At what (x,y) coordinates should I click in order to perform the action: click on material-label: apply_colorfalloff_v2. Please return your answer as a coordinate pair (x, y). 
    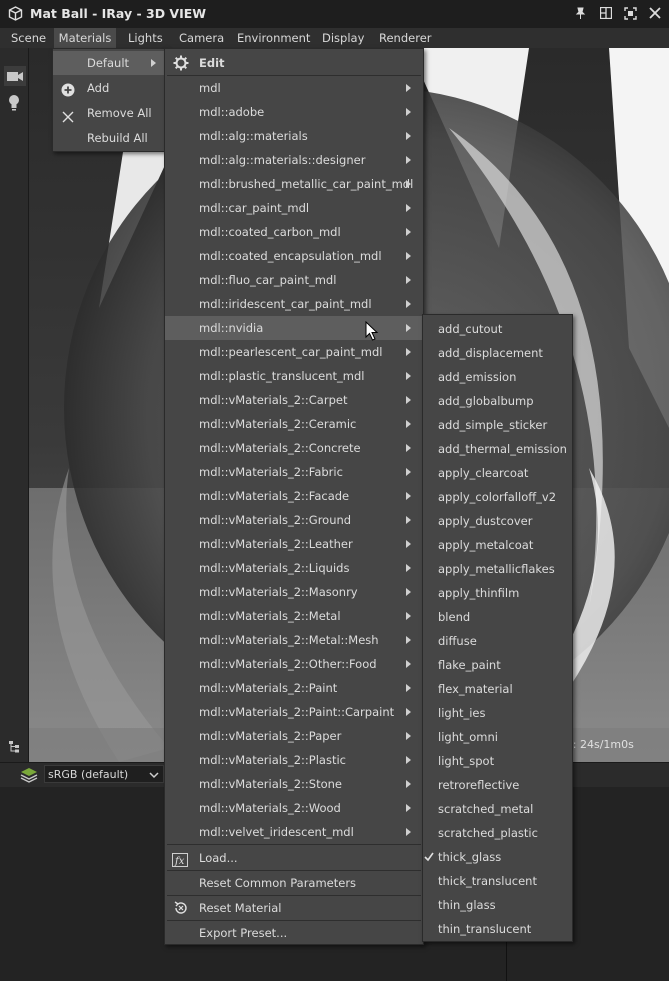
    Looking at the image, I should click on (497, 497).